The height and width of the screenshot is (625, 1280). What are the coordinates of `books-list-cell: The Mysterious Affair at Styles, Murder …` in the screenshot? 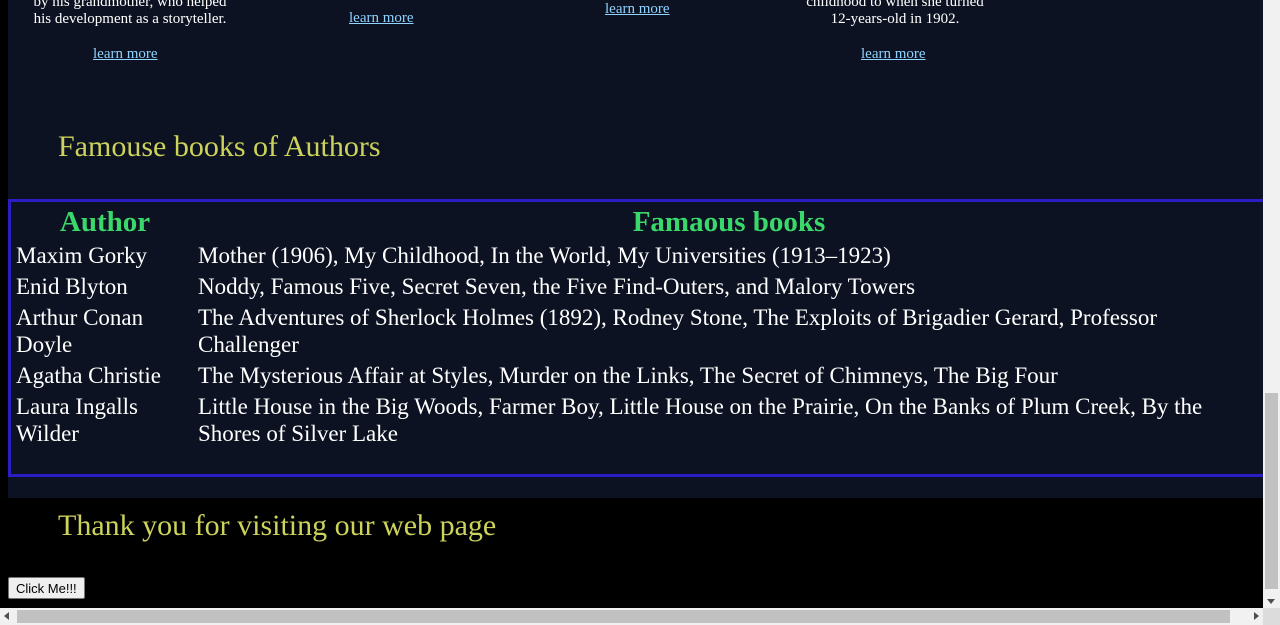 It's located at (628, 375).